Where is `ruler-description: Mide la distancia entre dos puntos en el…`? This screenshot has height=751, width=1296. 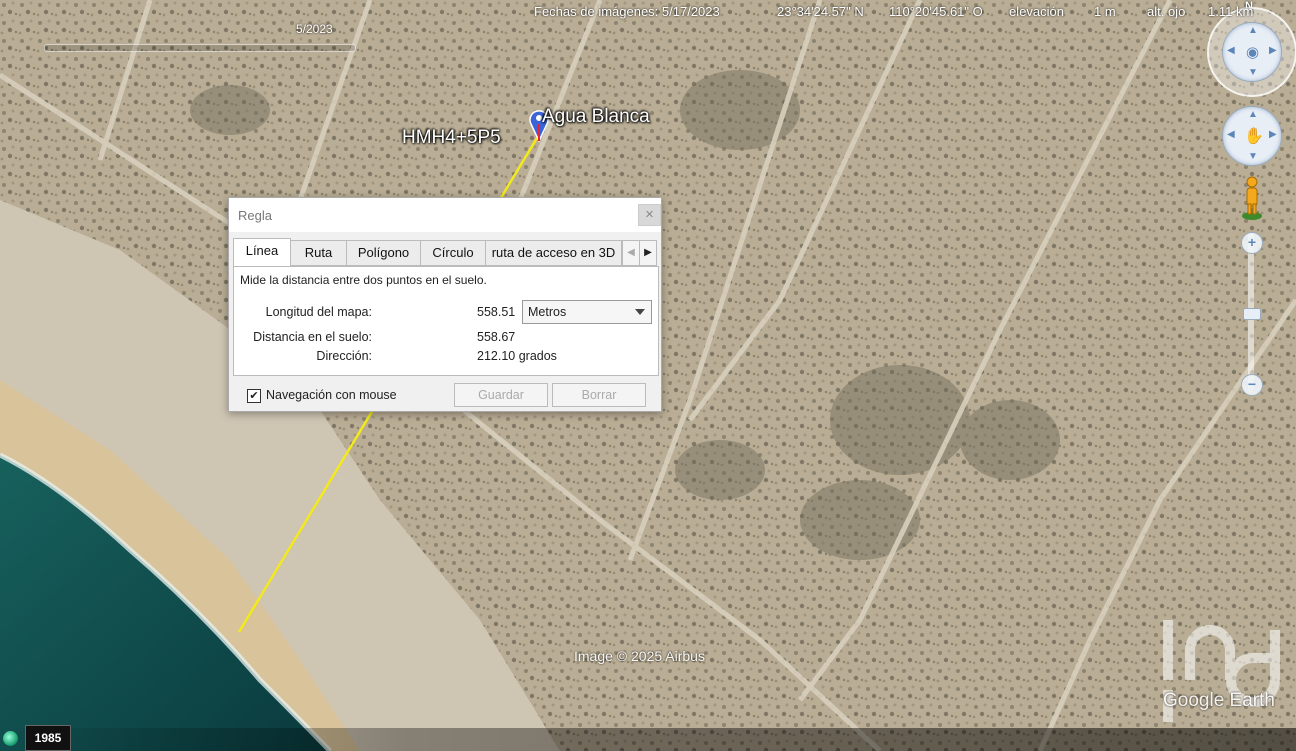
ruler-description: Mide la distancia entre dos puntos en el… is located at coordinates (363, 280).